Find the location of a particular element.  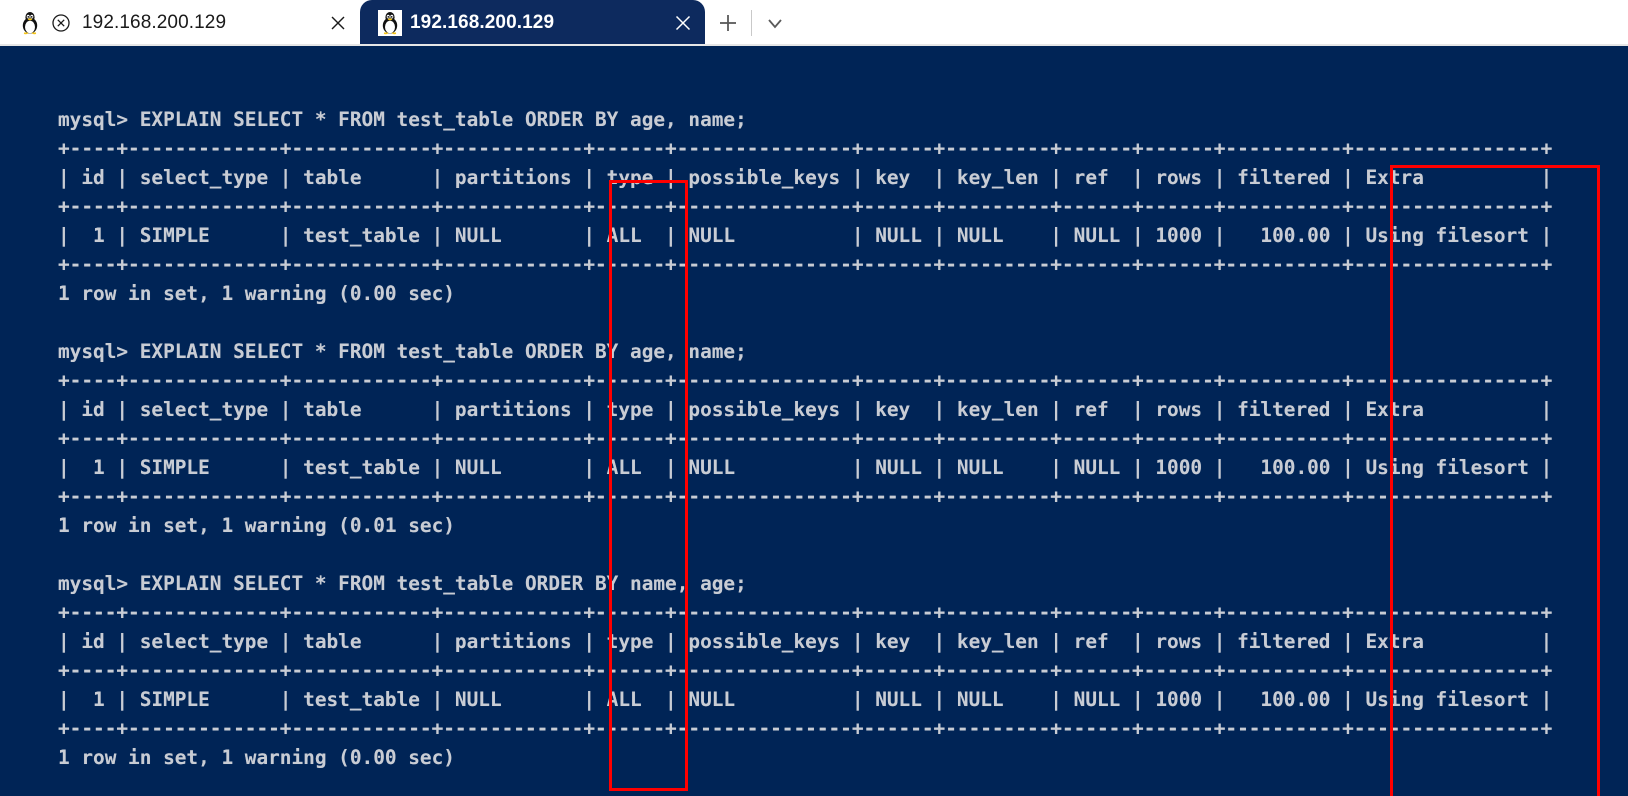

browser-tab-2: 192.168.200.129 is located at coordinates (532, 23).